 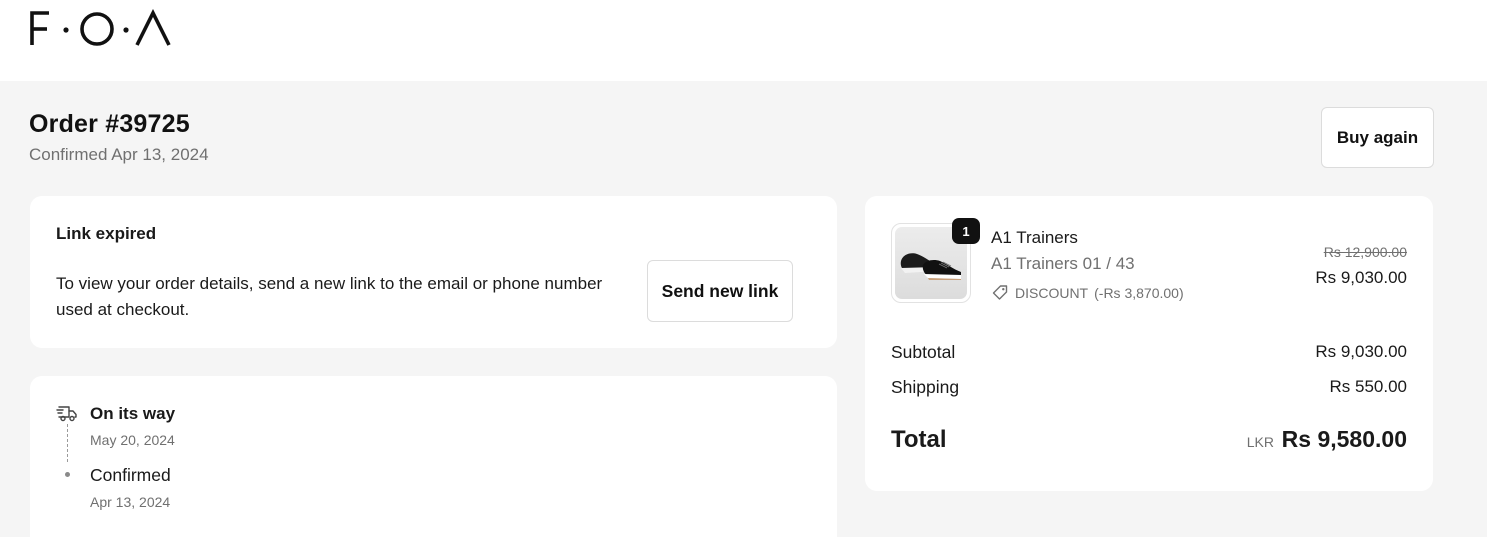 I want to click on shipping-value: Rs 550.00, so click(x=1368, y=386).